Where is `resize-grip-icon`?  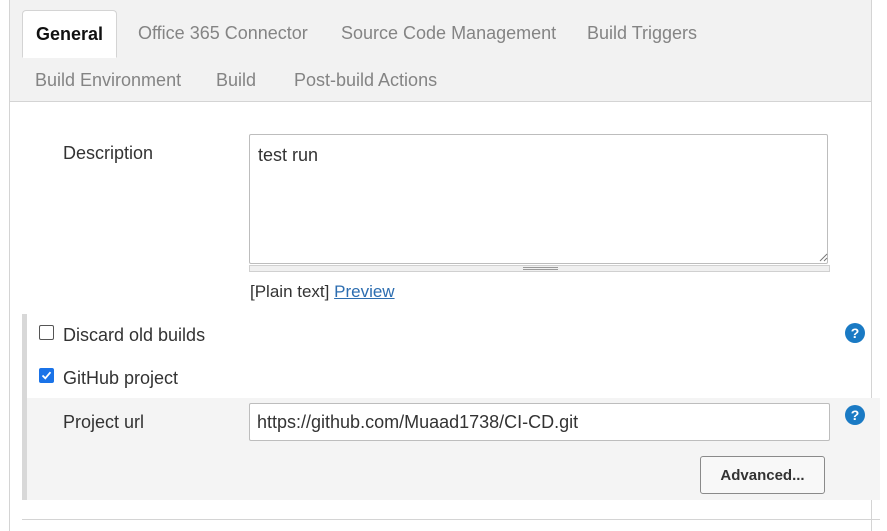
resize-grip-icon is located at coordinates (823, 257).